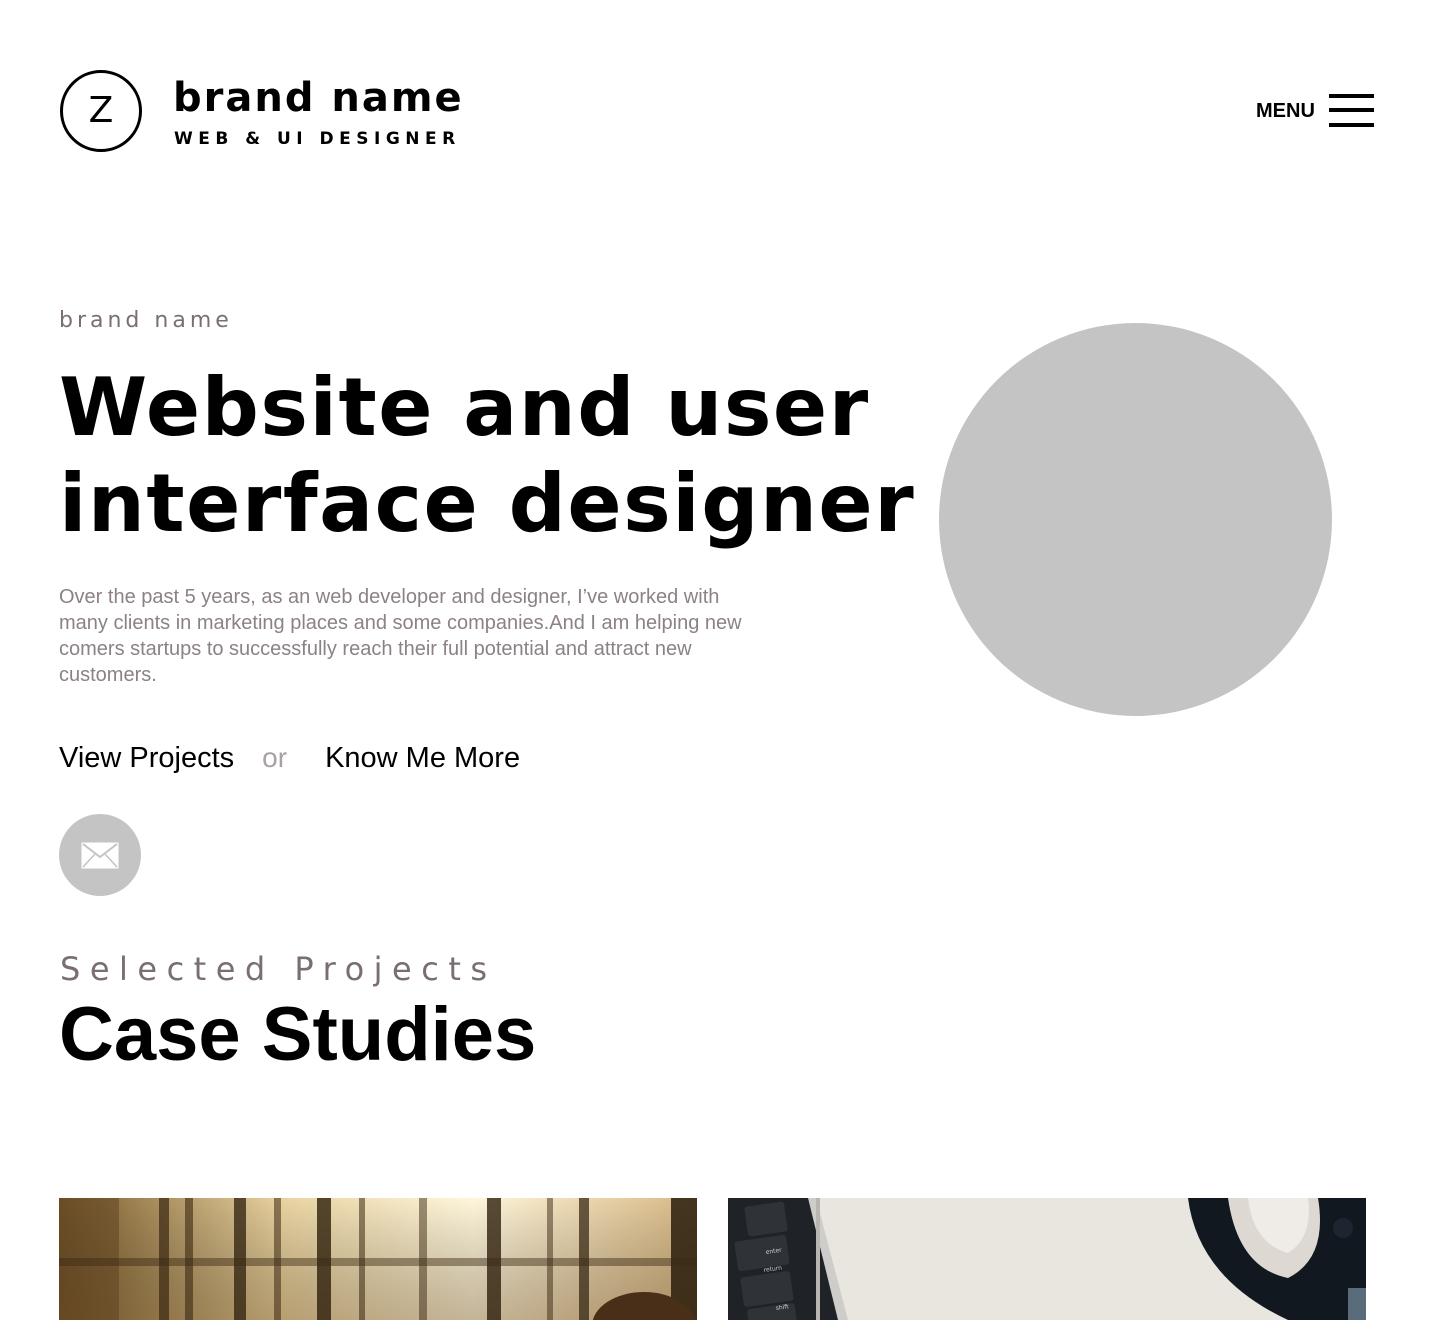 The image size is (1440, 1320). Describe the element at coordinates (278, 969) in the screenshot. I see `section-eyebrow: Selected Projects` at that location.